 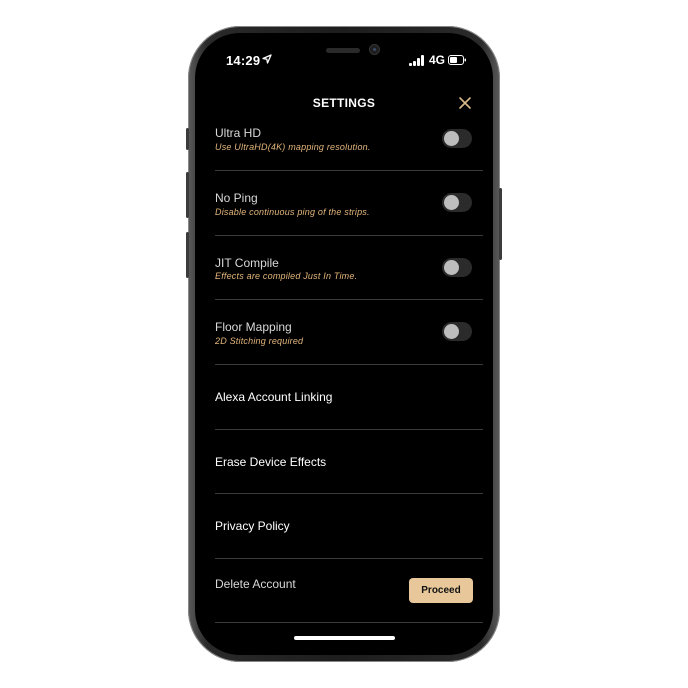 What do you see at coordinates (500, 224) in the screenshot?
I see `power-button` at bounding box center [500, 224].